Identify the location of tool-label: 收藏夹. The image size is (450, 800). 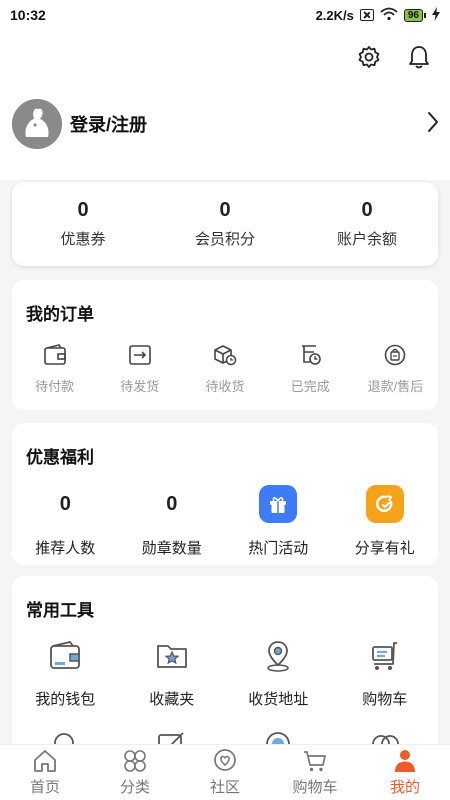
(172, 699).